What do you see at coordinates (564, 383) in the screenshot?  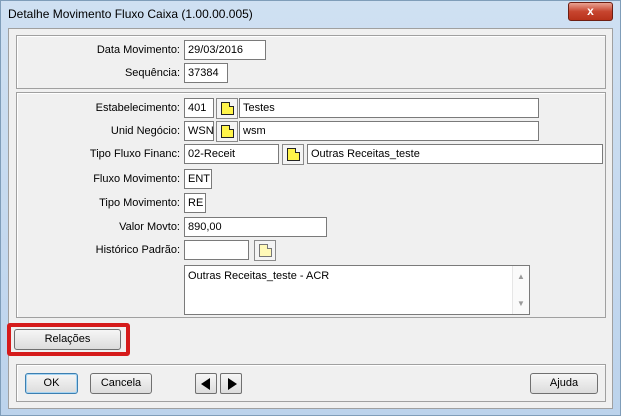 I see `ajuda-button: Ajuda` at bounding box center [564, 383].